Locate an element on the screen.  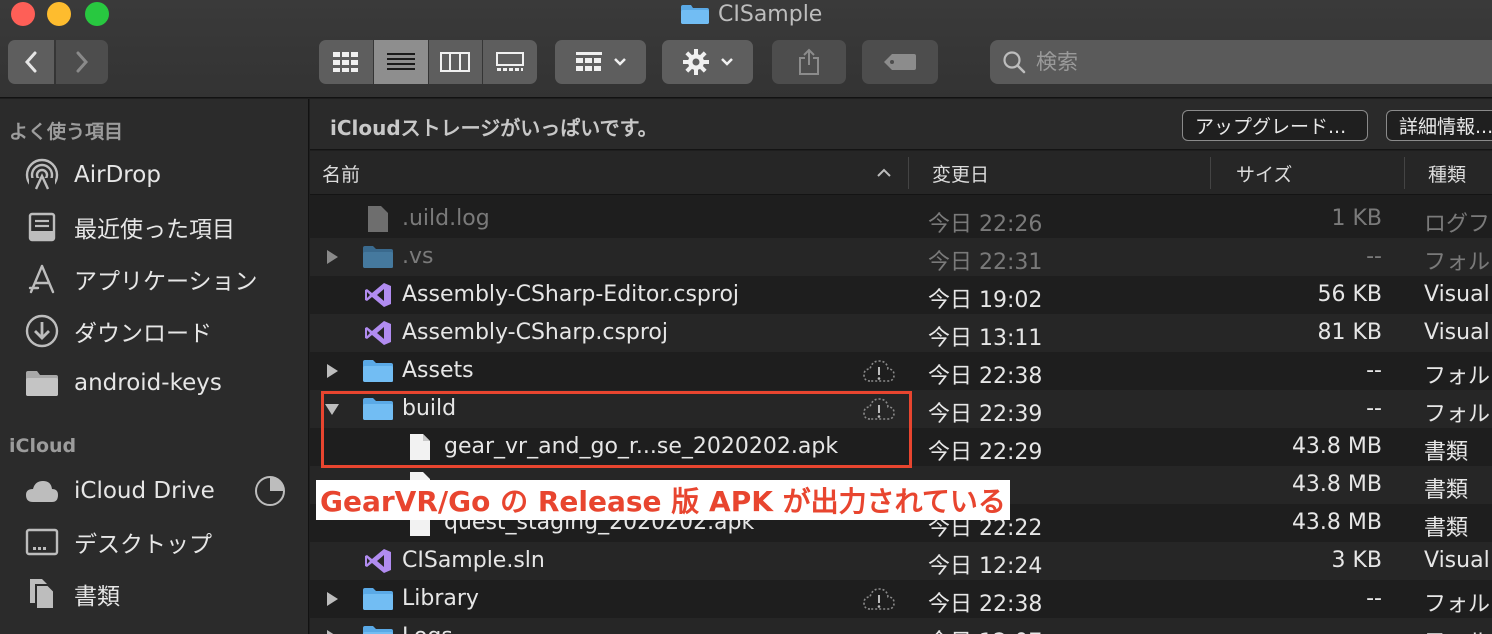
group-by-button is located at coordinates (600, 62).